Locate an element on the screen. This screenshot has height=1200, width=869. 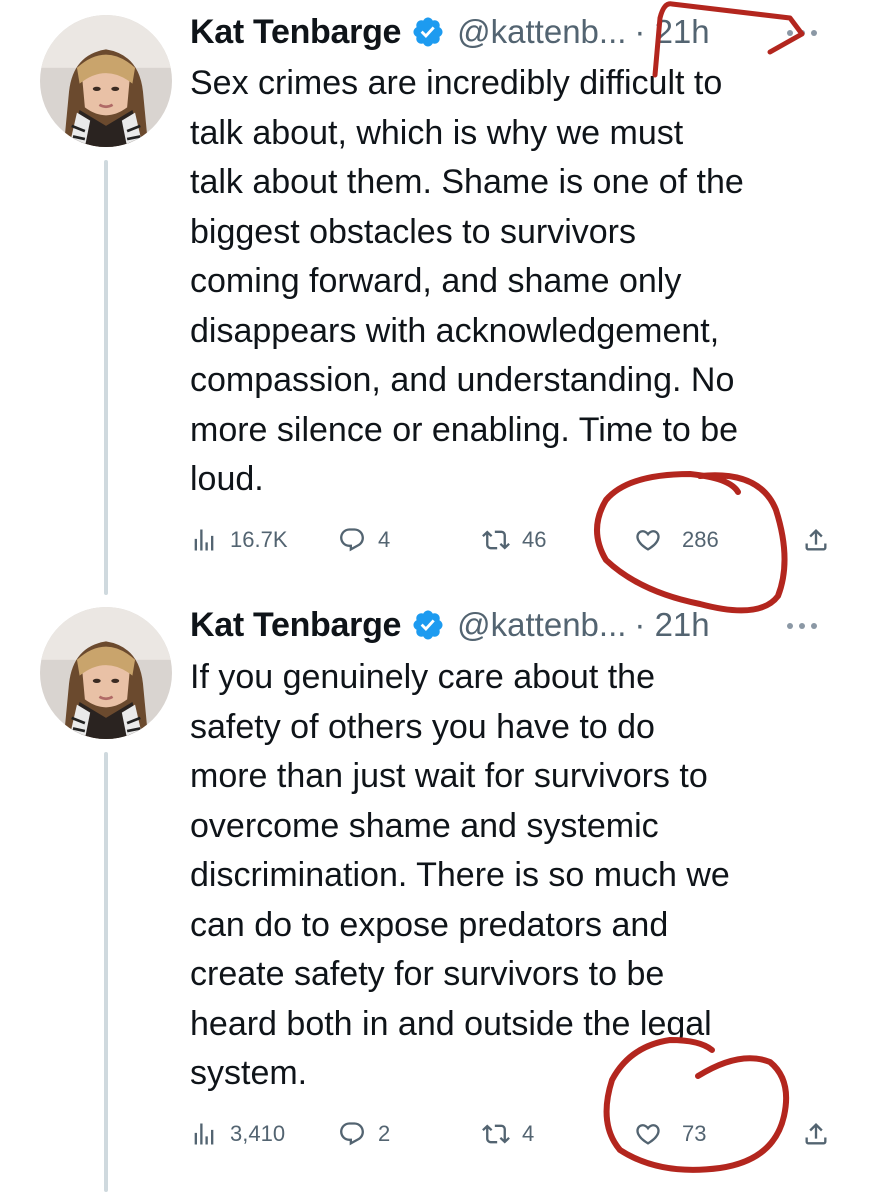
retweet-button: 46 is located at coordinates (514, 540).